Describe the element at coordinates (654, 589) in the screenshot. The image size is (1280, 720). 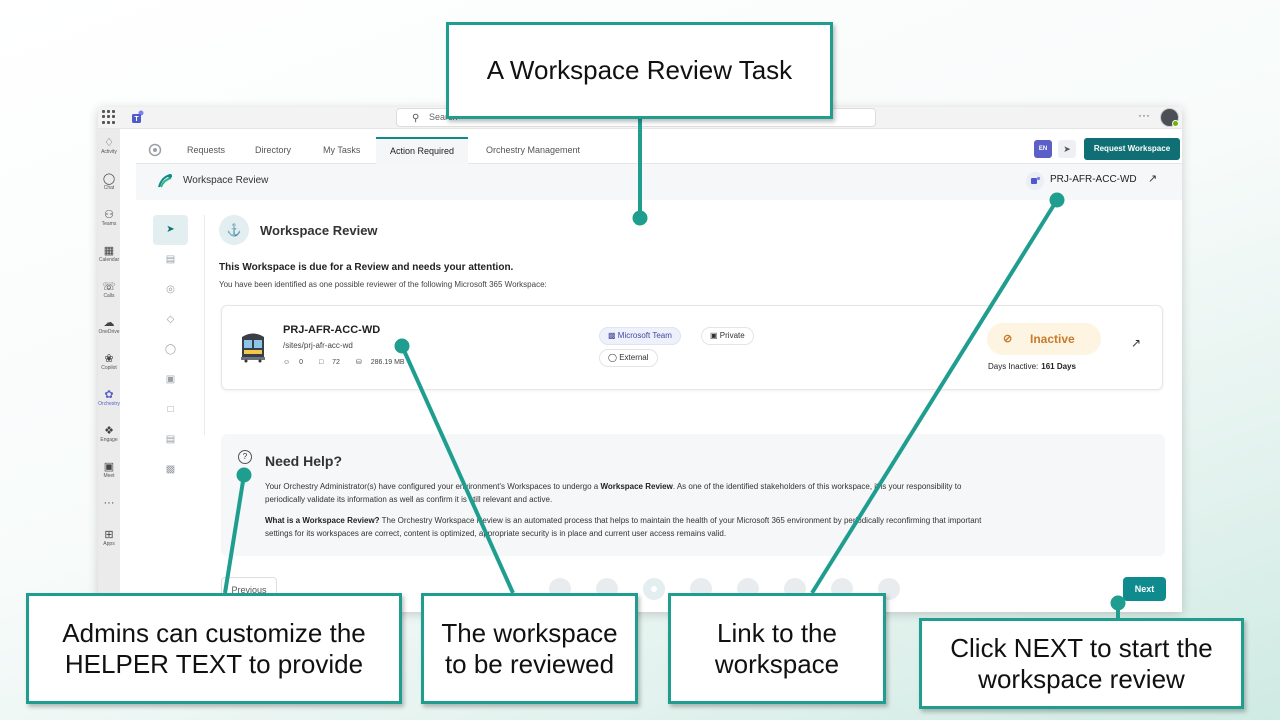
I see `step-indicator-current` at that location.